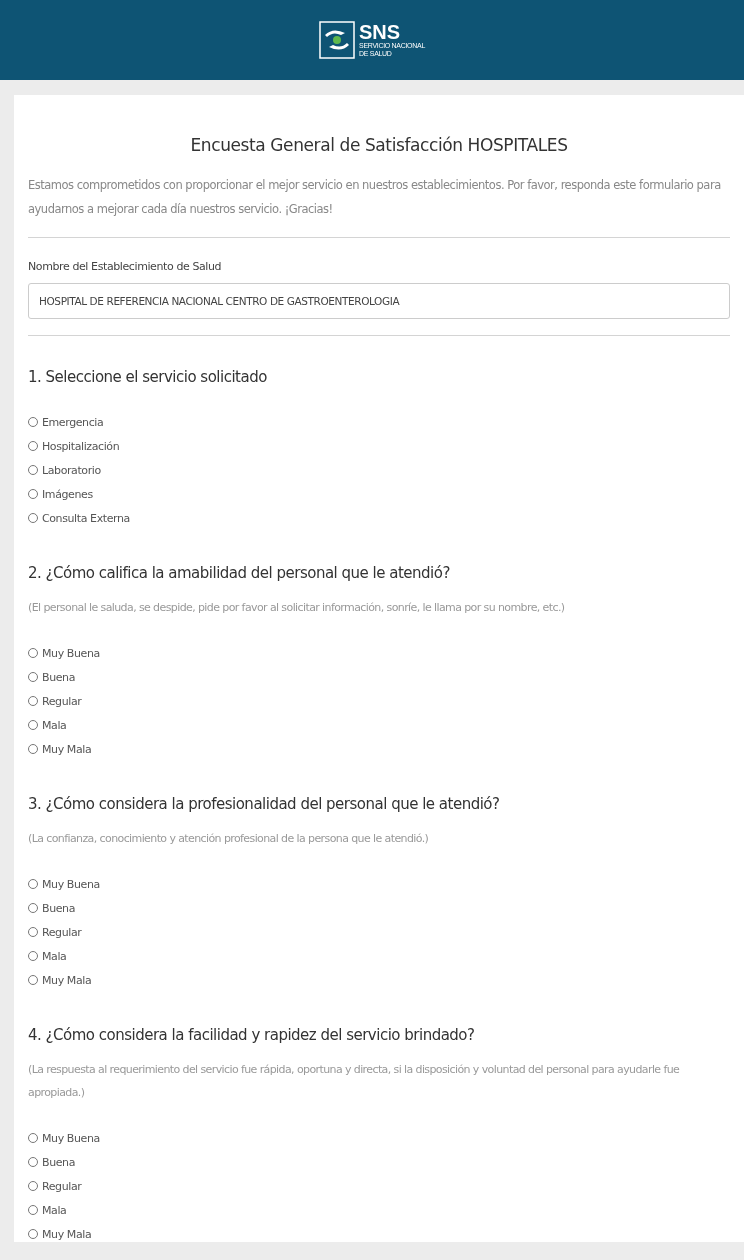 The width and height of the screenshot is (744, 1260). Describe the element at coordinates (252, 1035) in the screenshot. I see `question-title: 4. ¿Cómo considera la facilidad y rapidez del servicio brindado?` at that location.